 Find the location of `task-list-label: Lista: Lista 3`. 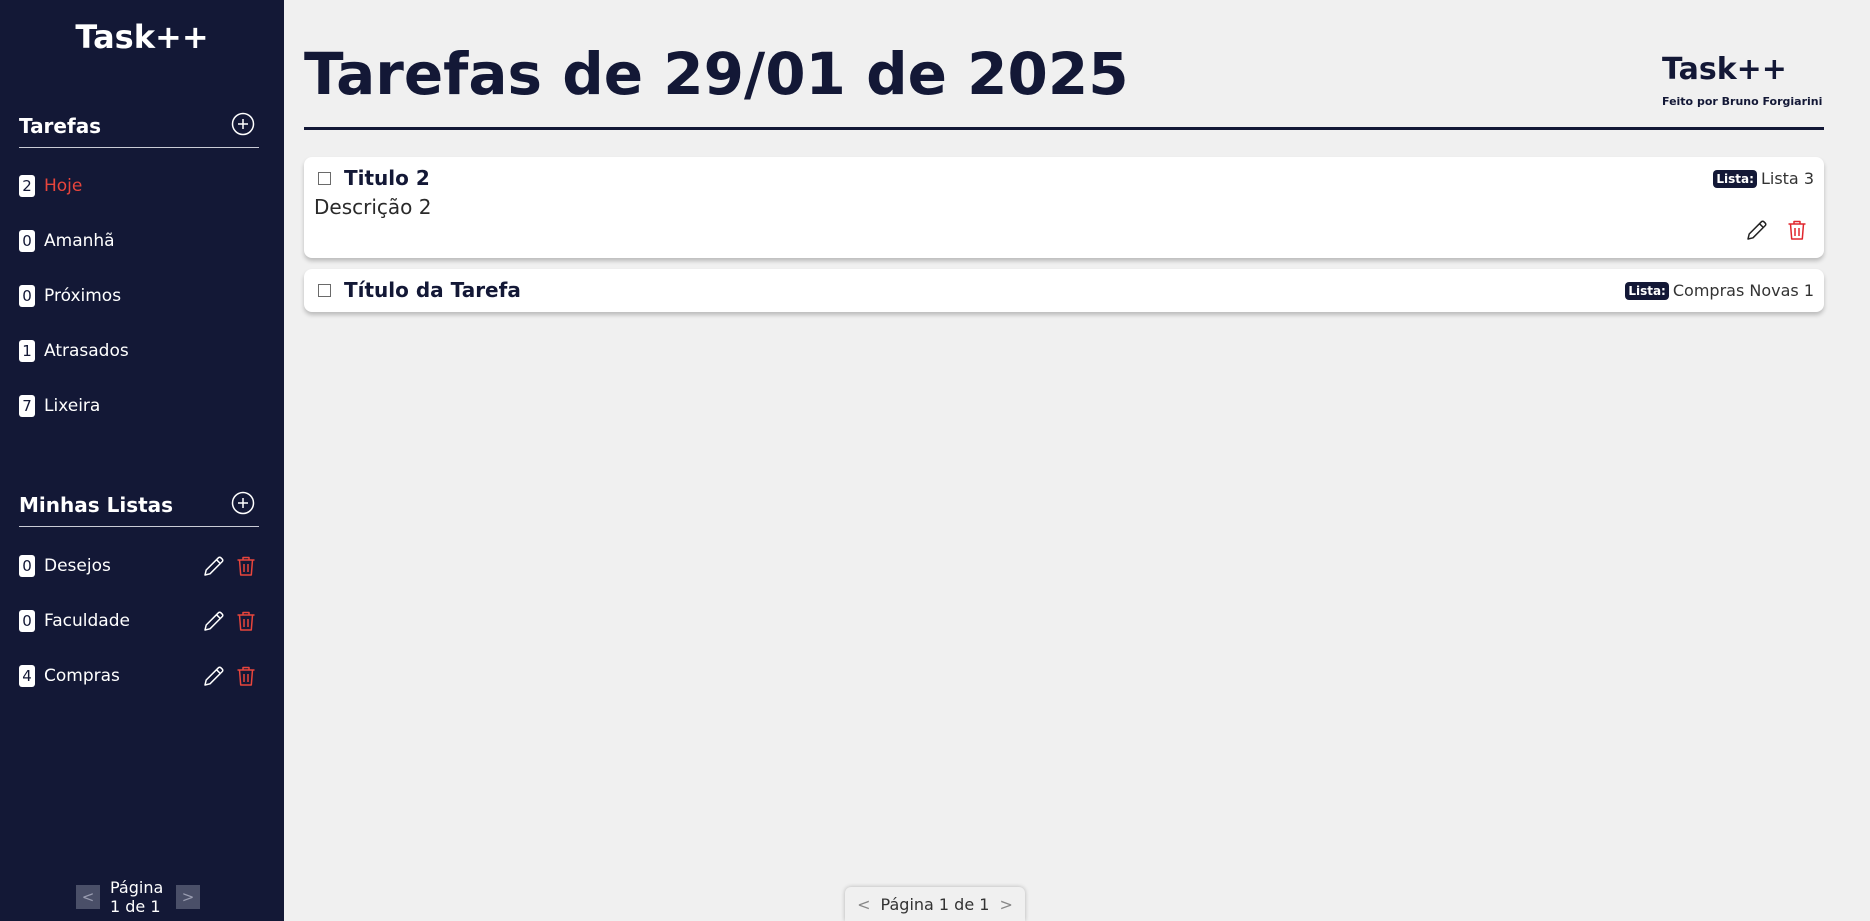

task-list-label: Lista: Lista 3 is located at coordinates (1763, 178).